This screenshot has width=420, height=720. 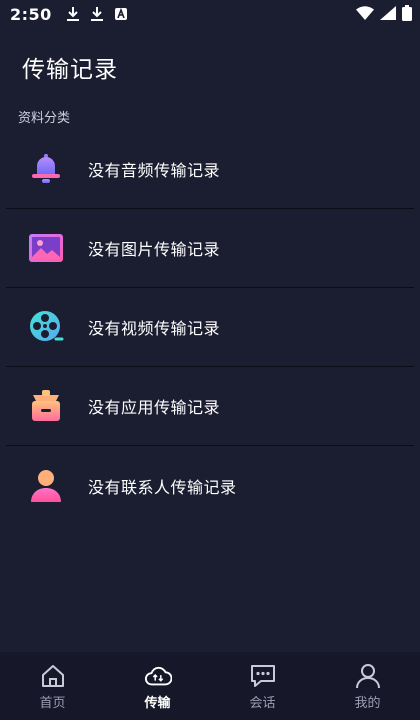 I want to click on film-reel-icon, so click(x=46, y=327).